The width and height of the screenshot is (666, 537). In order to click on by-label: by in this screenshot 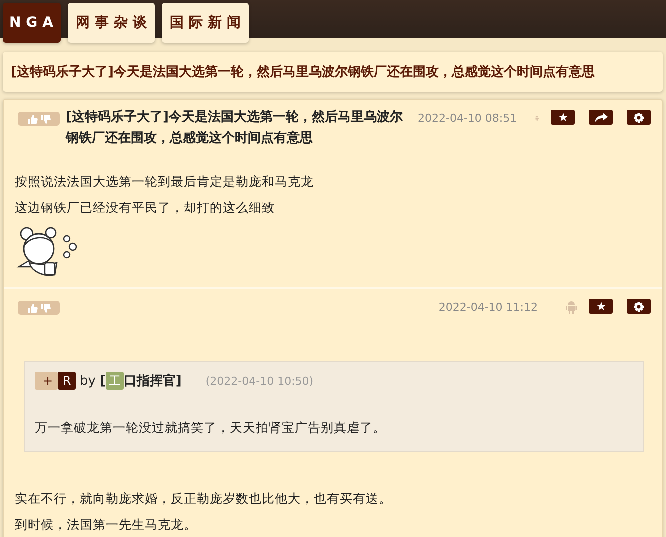, I will do `click(88, 381)`.